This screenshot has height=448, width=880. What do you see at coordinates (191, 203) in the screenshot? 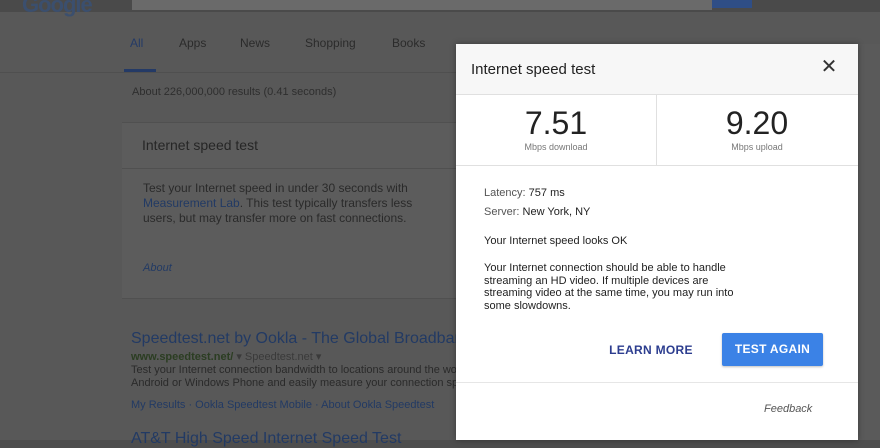
I see `measurement-lab-link: Measurement Lab` at bounding box center [191, 203].